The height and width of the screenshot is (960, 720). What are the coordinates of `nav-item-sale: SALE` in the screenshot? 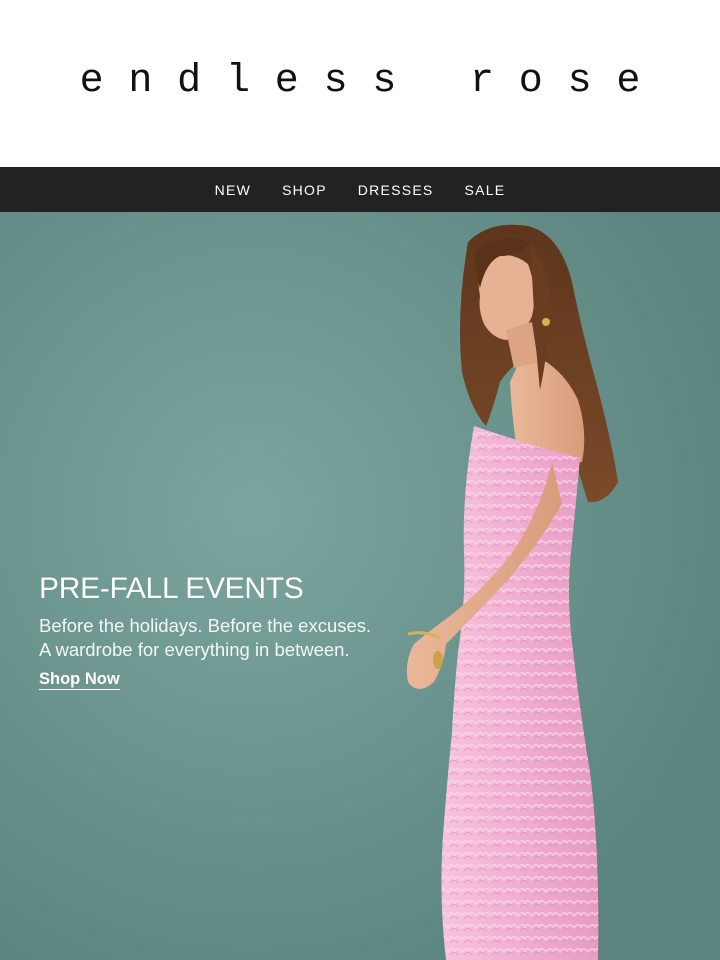 It's located at (485, 190).